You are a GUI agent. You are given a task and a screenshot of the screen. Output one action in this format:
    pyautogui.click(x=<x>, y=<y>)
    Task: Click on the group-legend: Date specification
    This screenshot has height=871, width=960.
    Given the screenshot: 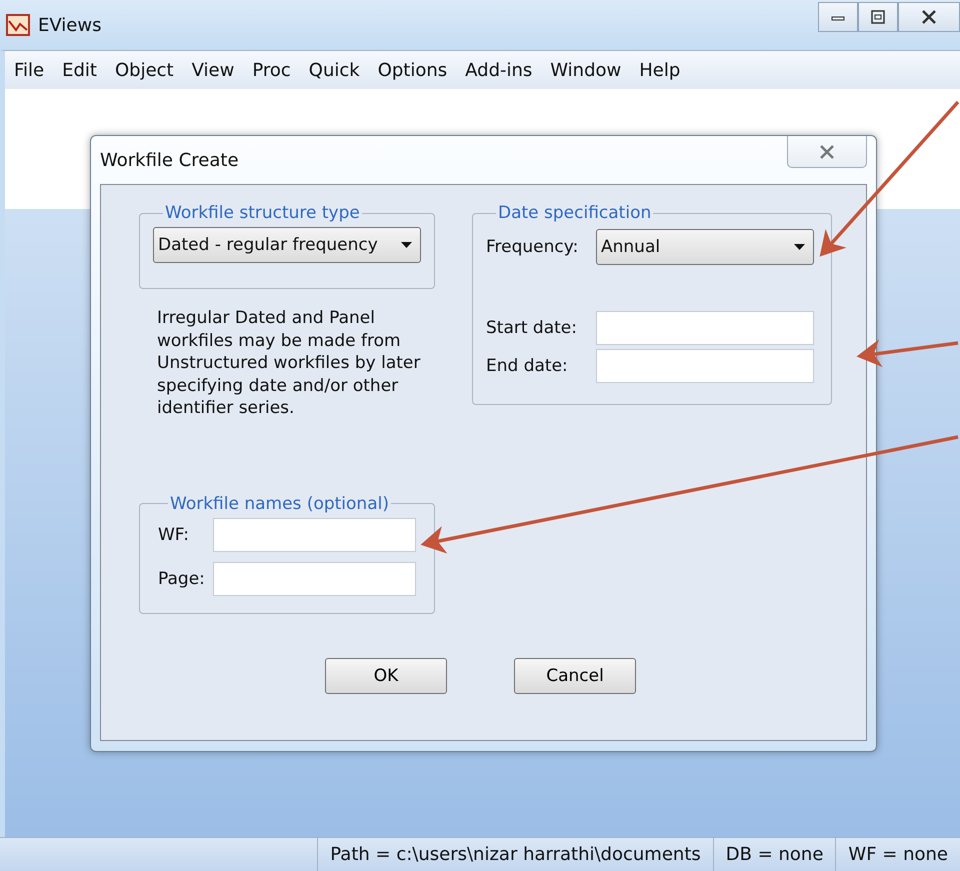 What is the action you would take?
    pyautogui.click(x=575, y=213)
    